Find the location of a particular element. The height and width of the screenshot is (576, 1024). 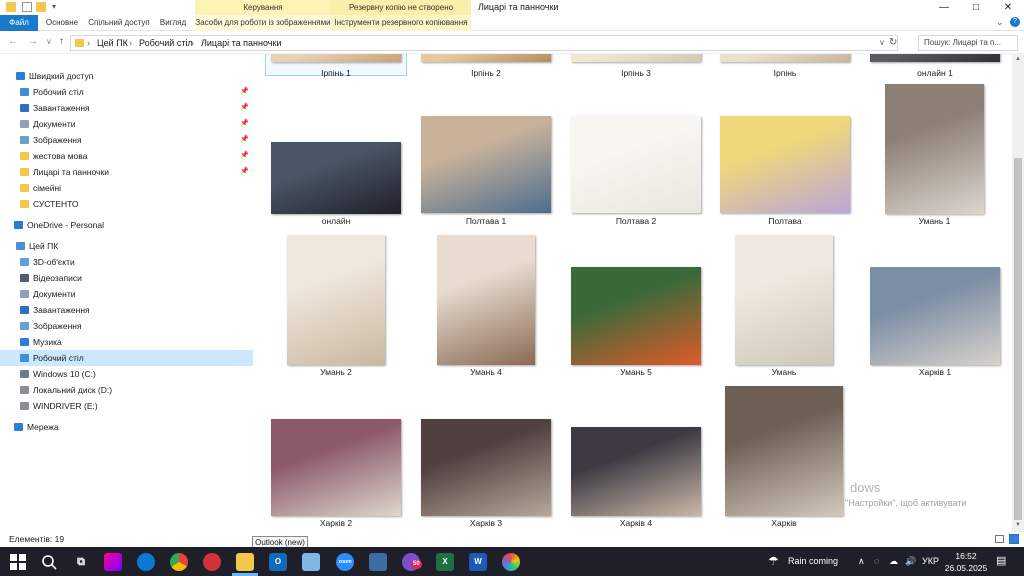

file-name-label: Умань 5 is located at coordinates (636, 372).